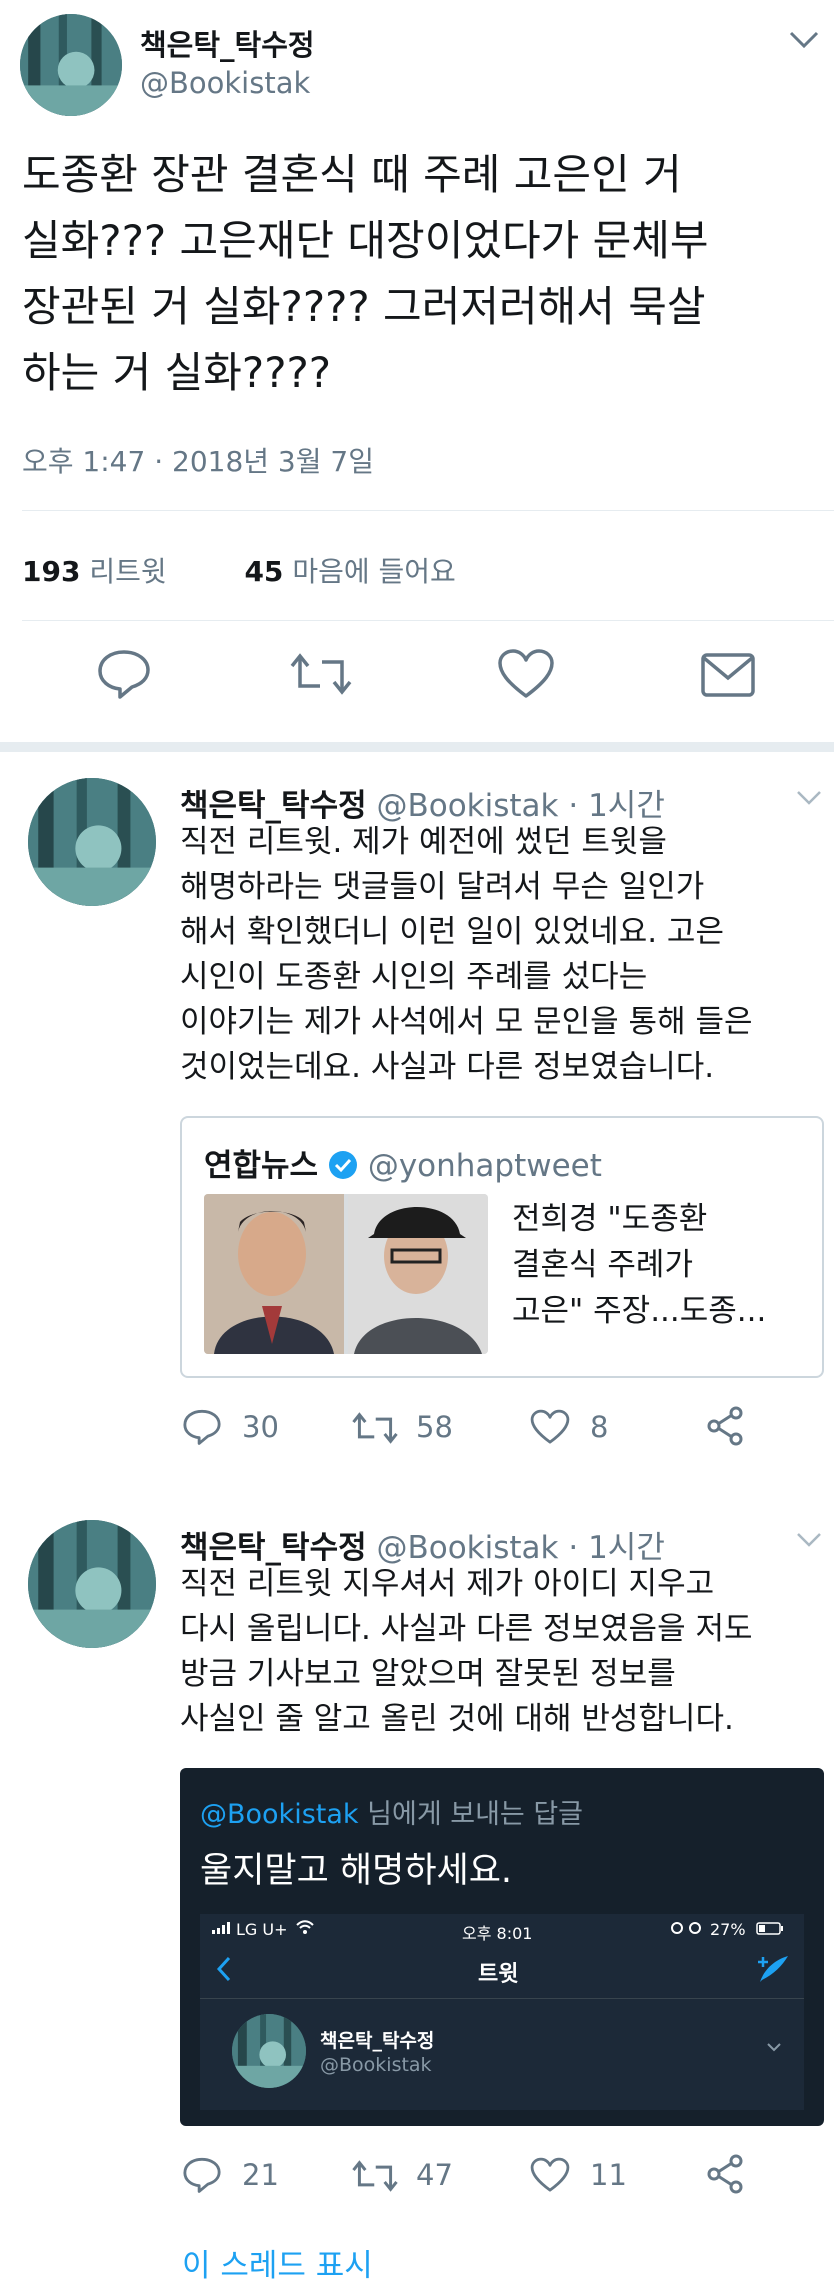  What do you see at coordinates (599, 1427) in the screenshot?
I see `like-count: 8` at bounding box center [599, 1427].